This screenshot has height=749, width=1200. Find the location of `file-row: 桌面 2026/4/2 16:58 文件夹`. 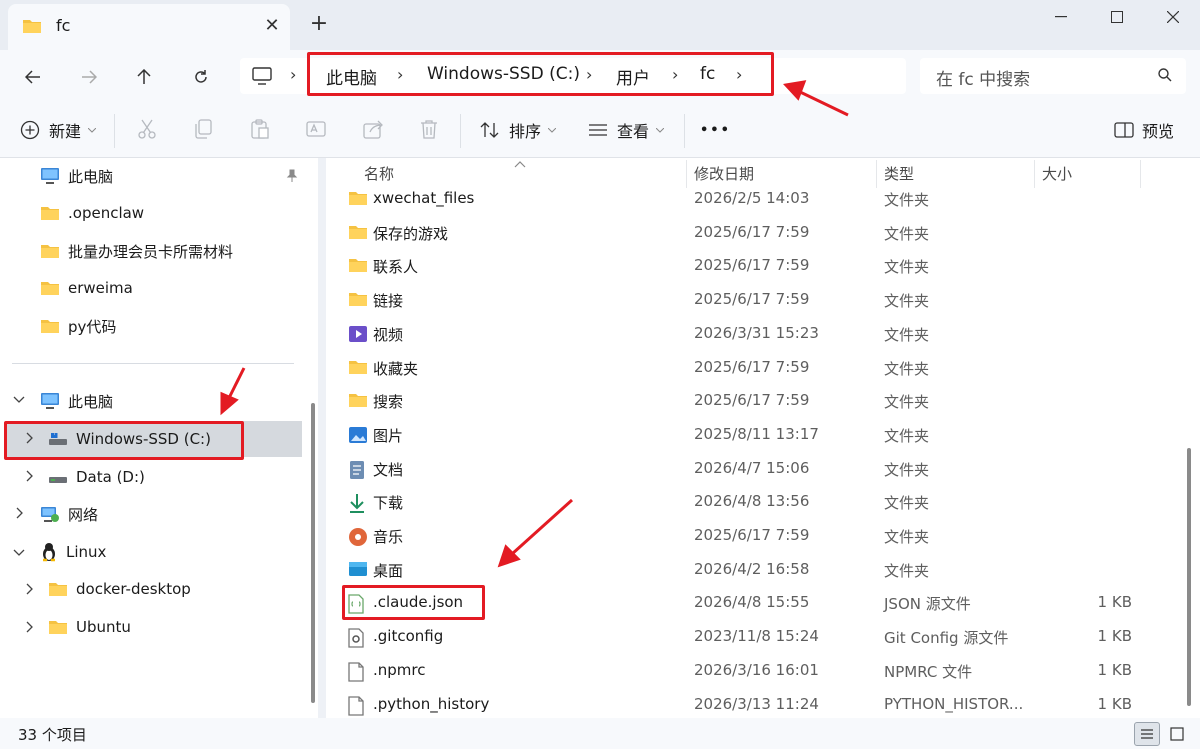

file-row: 桌面 2026/4/2 16:58 文件夹 is located at coordinates (741, 570).